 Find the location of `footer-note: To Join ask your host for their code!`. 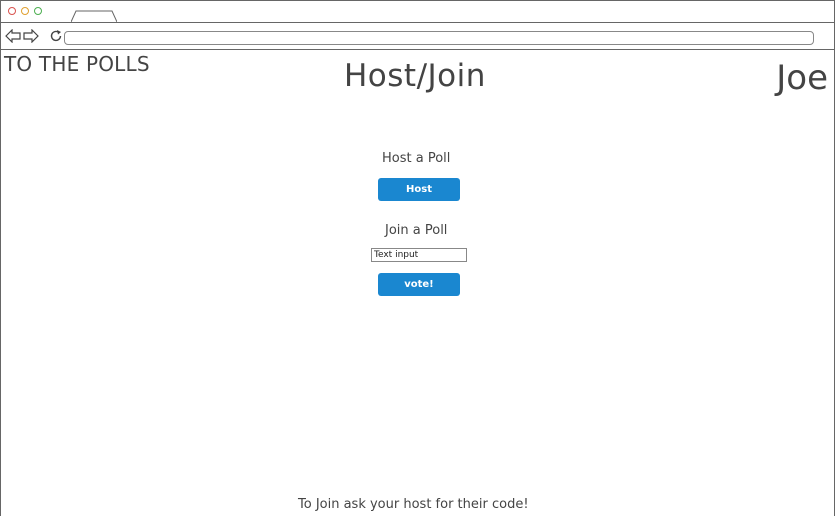

footer-note: To Join ask your host for their code! is located at coordinates (413, 504).